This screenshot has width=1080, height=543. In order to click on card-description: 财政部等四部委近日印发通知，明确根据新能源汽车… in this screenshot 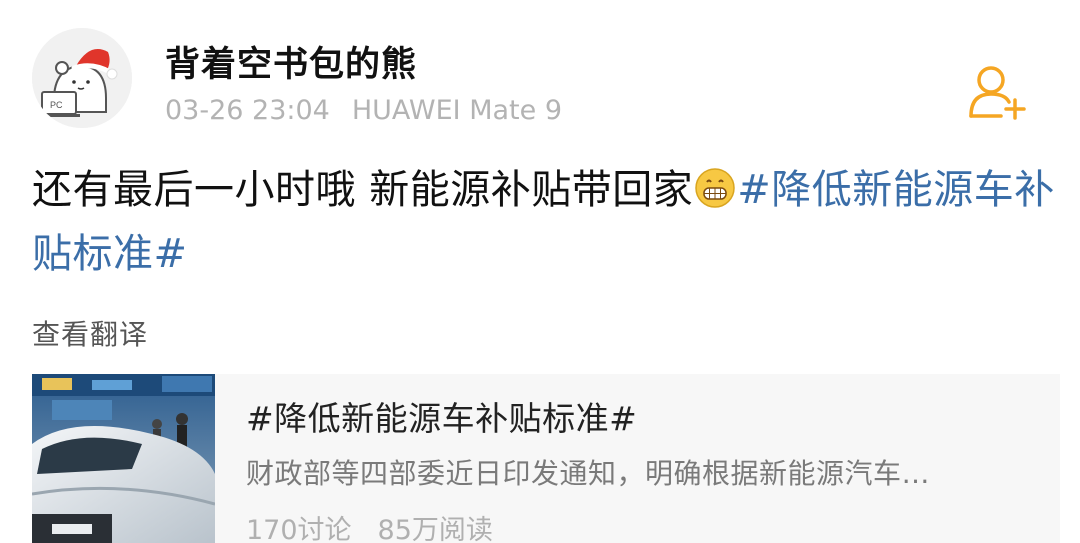, I will do `click(588, 473)`.